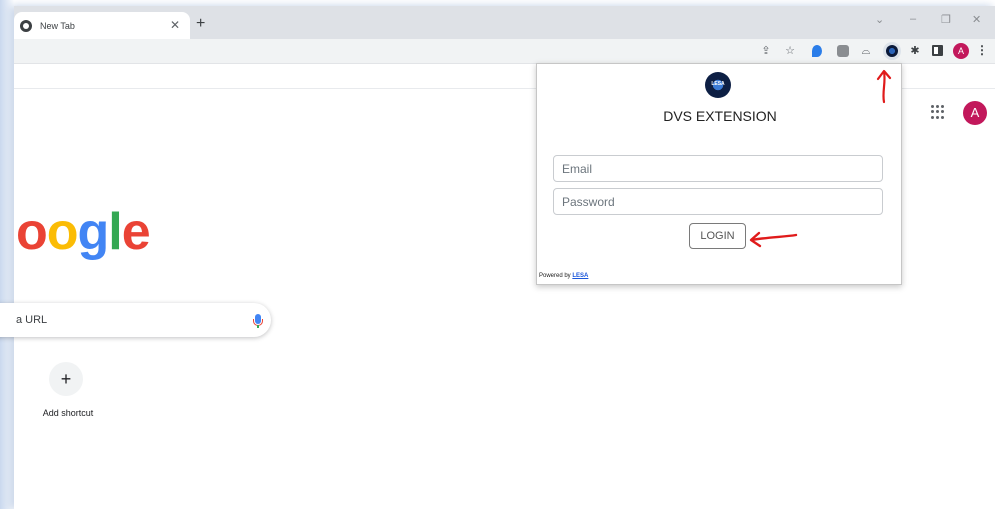 The image size is (995, 509). Describe the element at coordinates (982, 50) in the screenshot. I see `browser-menu-icon: ⋮` at that location.